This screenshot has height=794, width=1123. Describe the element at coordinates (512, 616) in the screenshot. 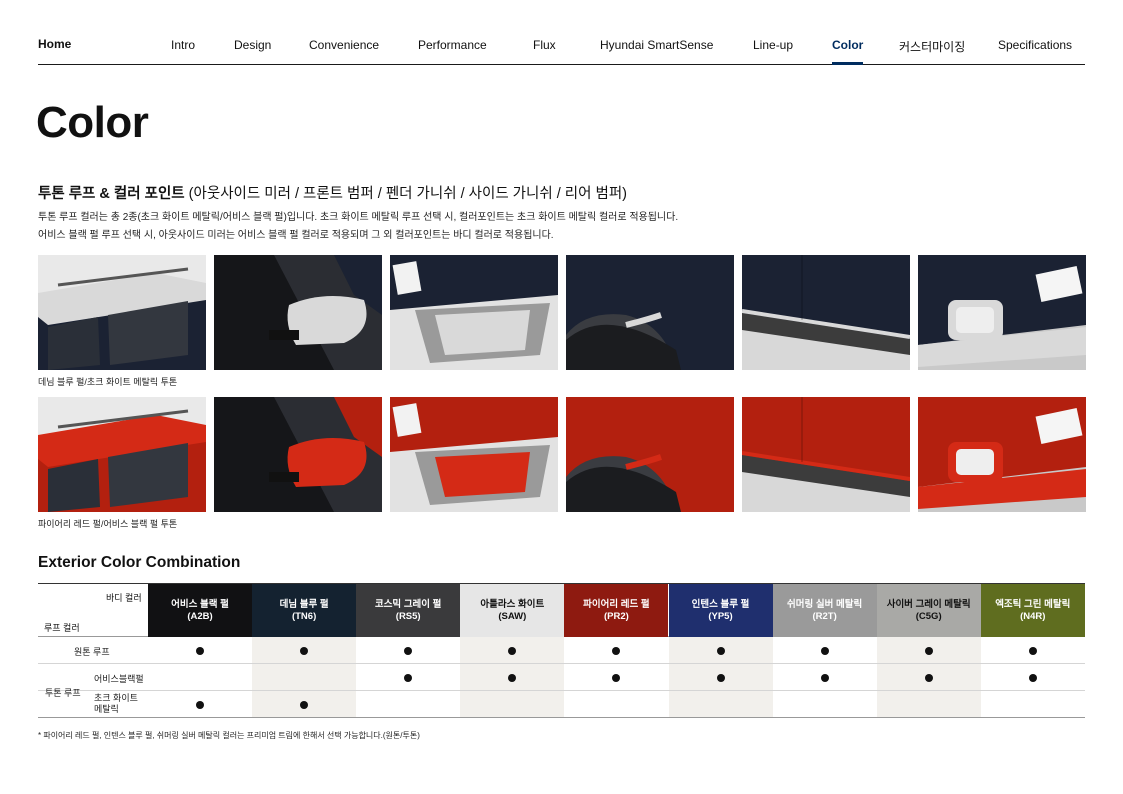

I see `color-code: (SAW)` at that location.